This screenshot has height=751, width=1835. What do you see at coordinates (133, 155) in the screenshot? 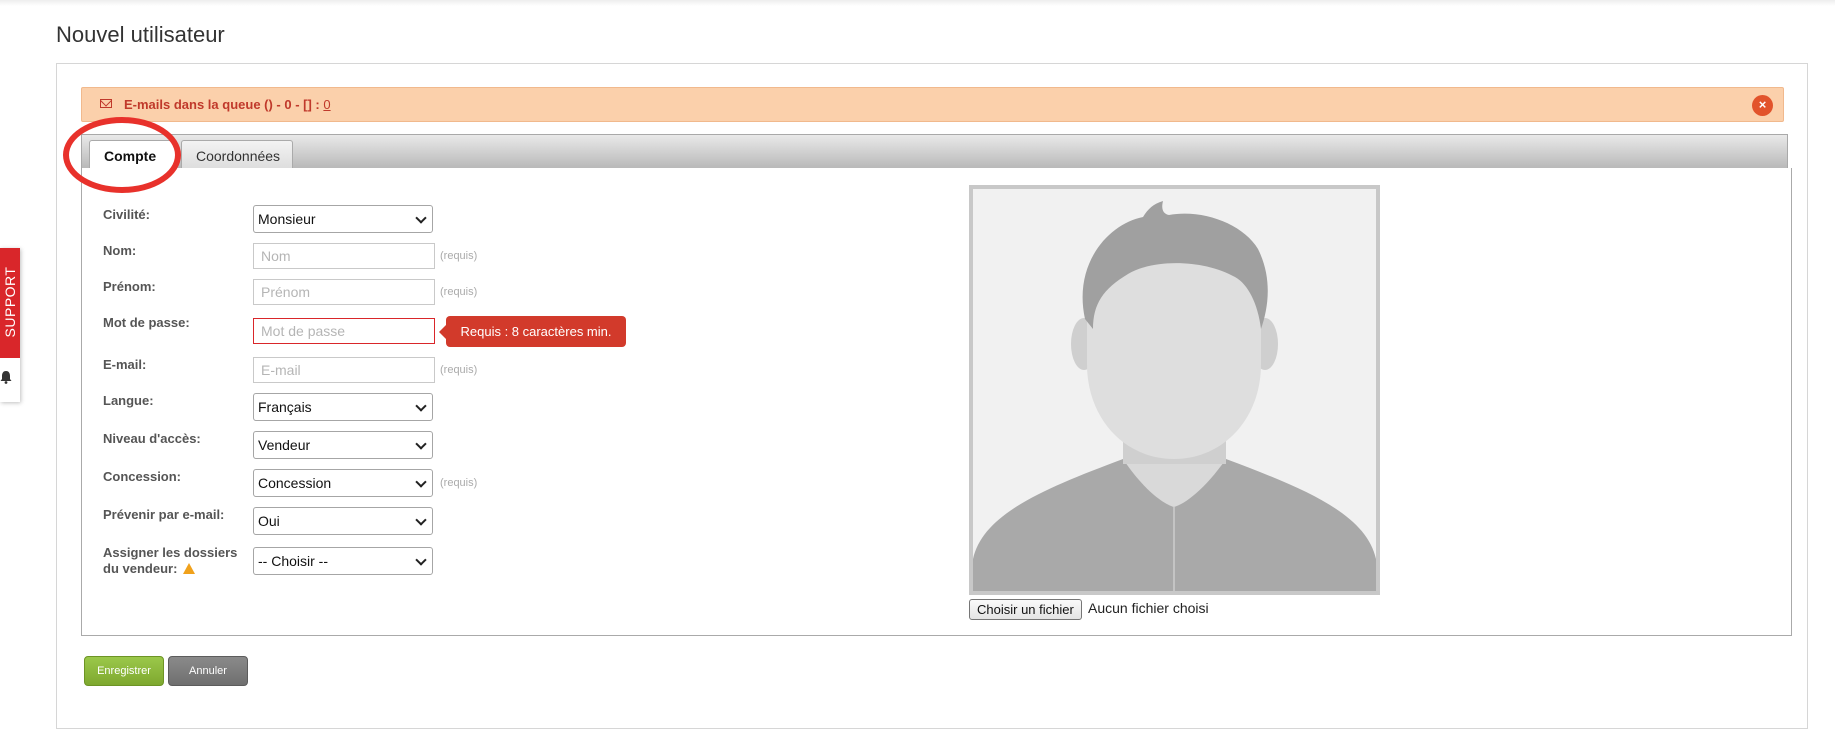
I see `tab-compte: Compte` at bounding box center [133, 155].